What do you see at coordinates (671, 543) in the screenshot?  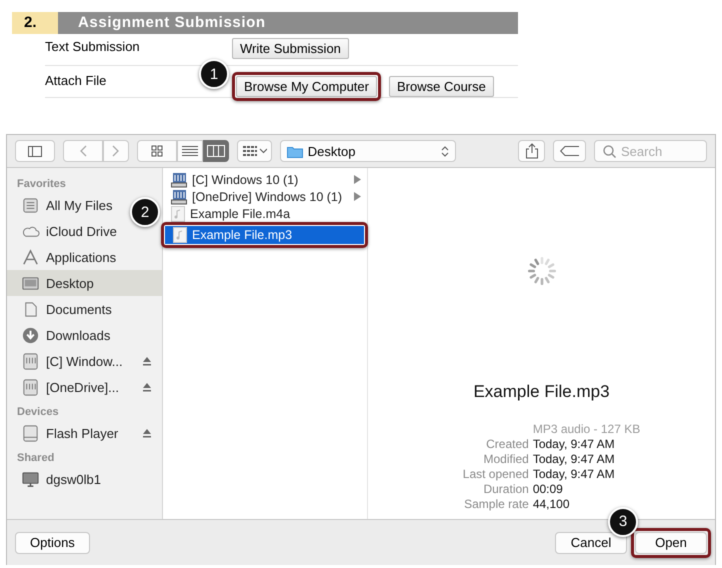 I see `open-button: Open` at bounding box center [671, 543].